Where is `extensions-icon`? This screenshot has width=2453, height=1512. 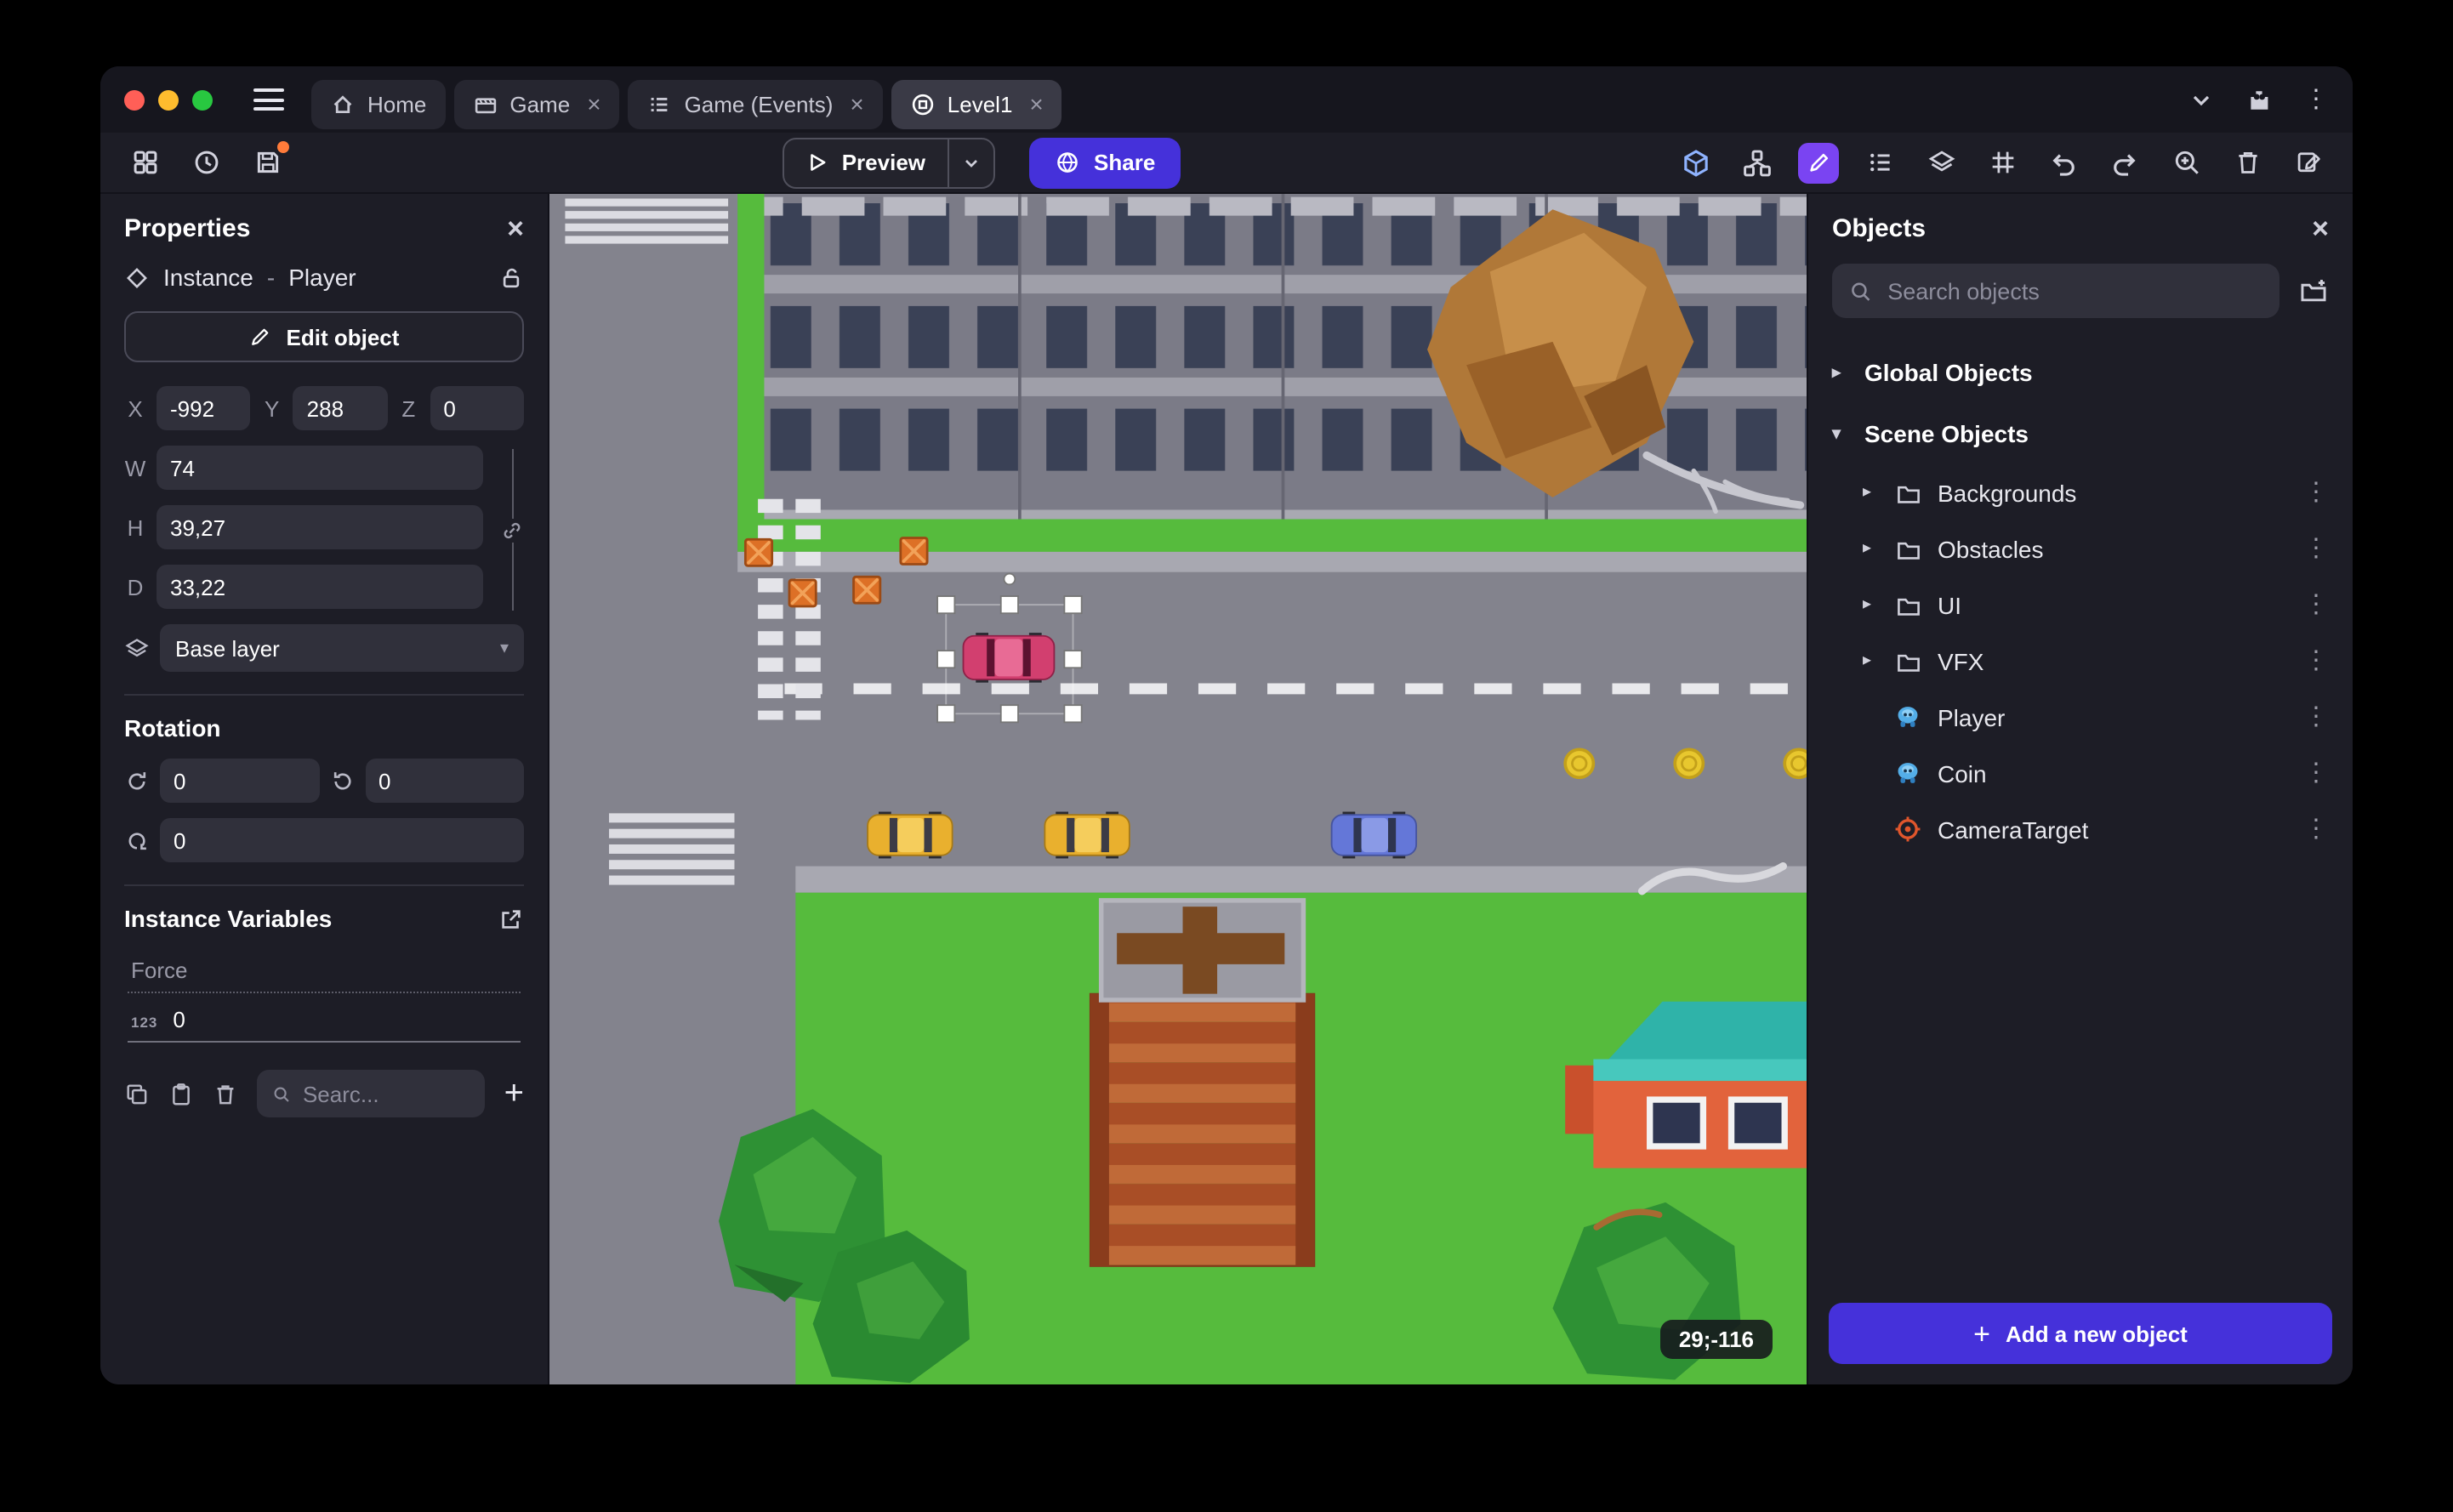 extensions-icon is located at coordinates (2259, 99).